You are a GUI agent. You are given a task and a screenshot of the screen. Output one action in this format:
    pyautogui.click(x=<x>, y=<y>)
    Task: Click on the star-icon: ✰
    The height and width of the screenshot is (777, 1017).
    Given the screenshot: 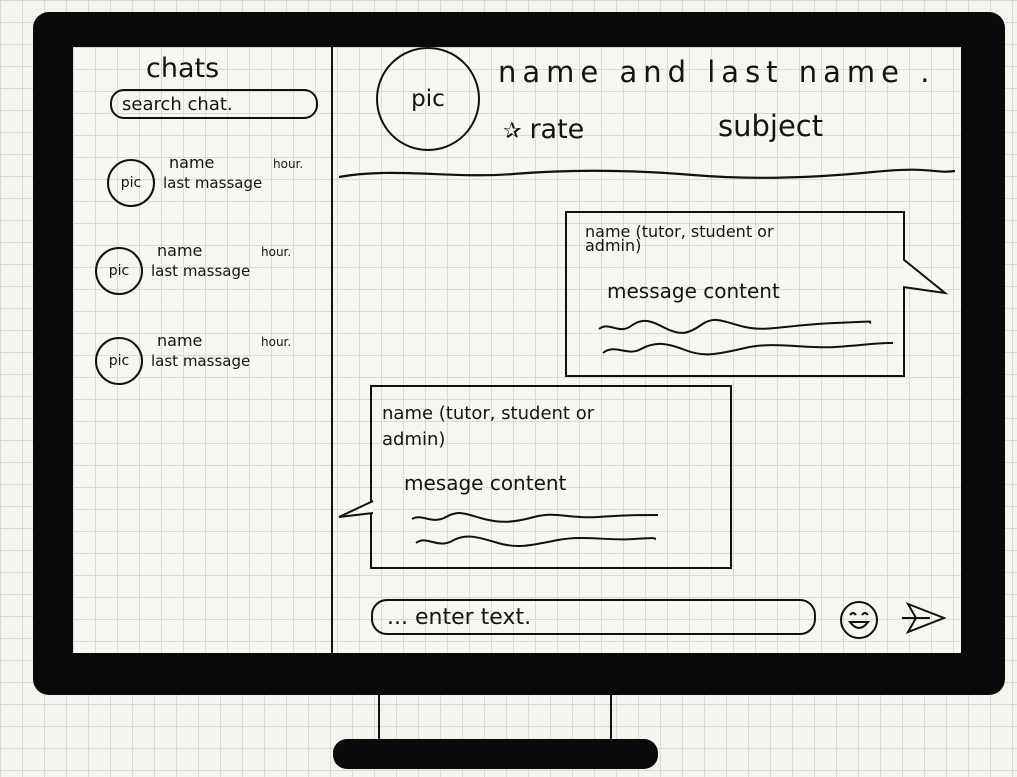 What is the action you would take?
    pyautogui.click(x=512, y=131)
    